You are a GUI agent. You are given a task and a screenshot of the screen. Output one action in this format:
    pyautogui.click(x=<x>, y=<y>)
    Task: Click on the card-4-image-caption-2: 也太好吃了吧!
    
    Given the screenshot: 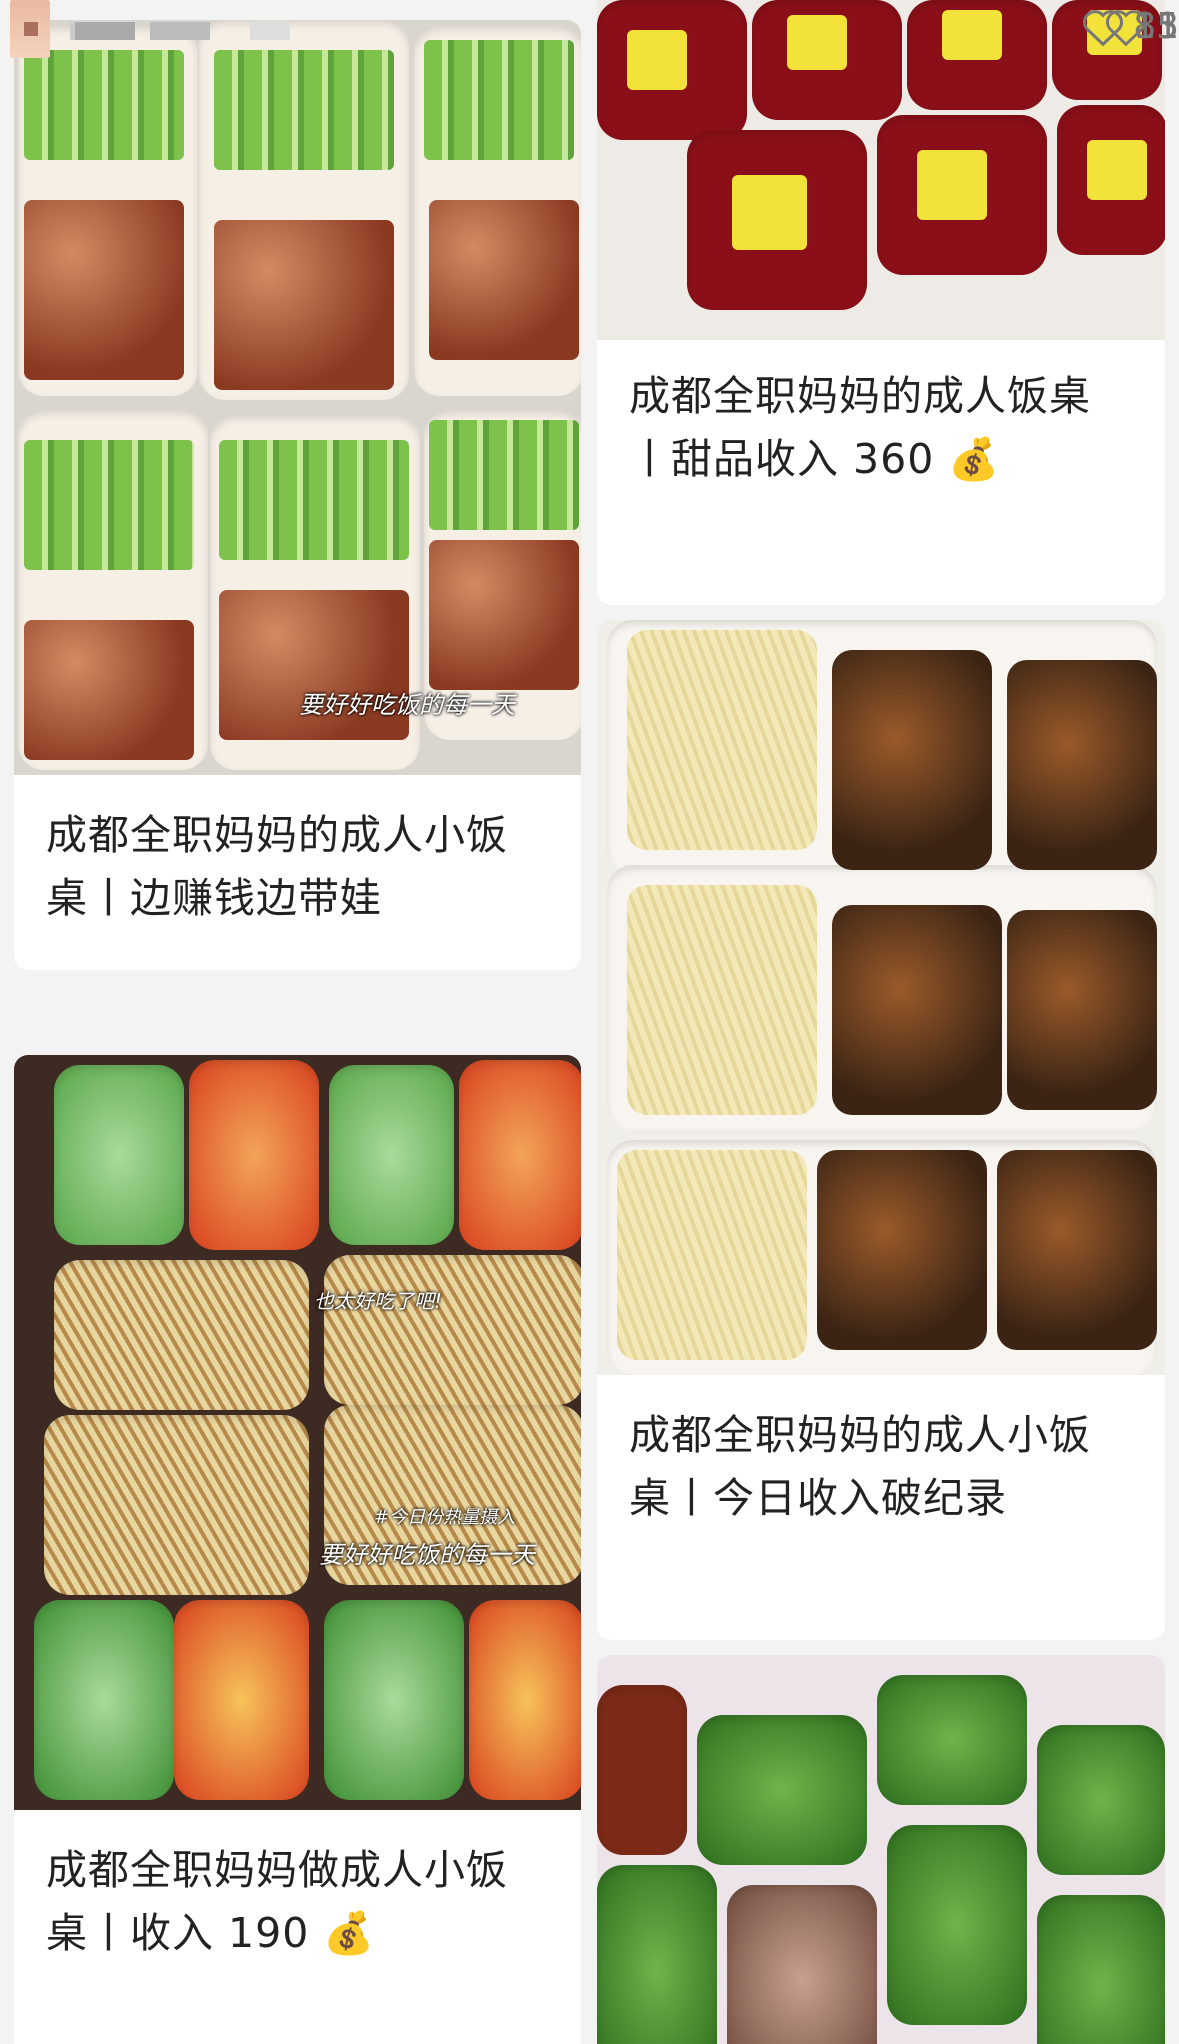 What is the action you would take?
    pyautogui.click(x=378, y=1301)
    